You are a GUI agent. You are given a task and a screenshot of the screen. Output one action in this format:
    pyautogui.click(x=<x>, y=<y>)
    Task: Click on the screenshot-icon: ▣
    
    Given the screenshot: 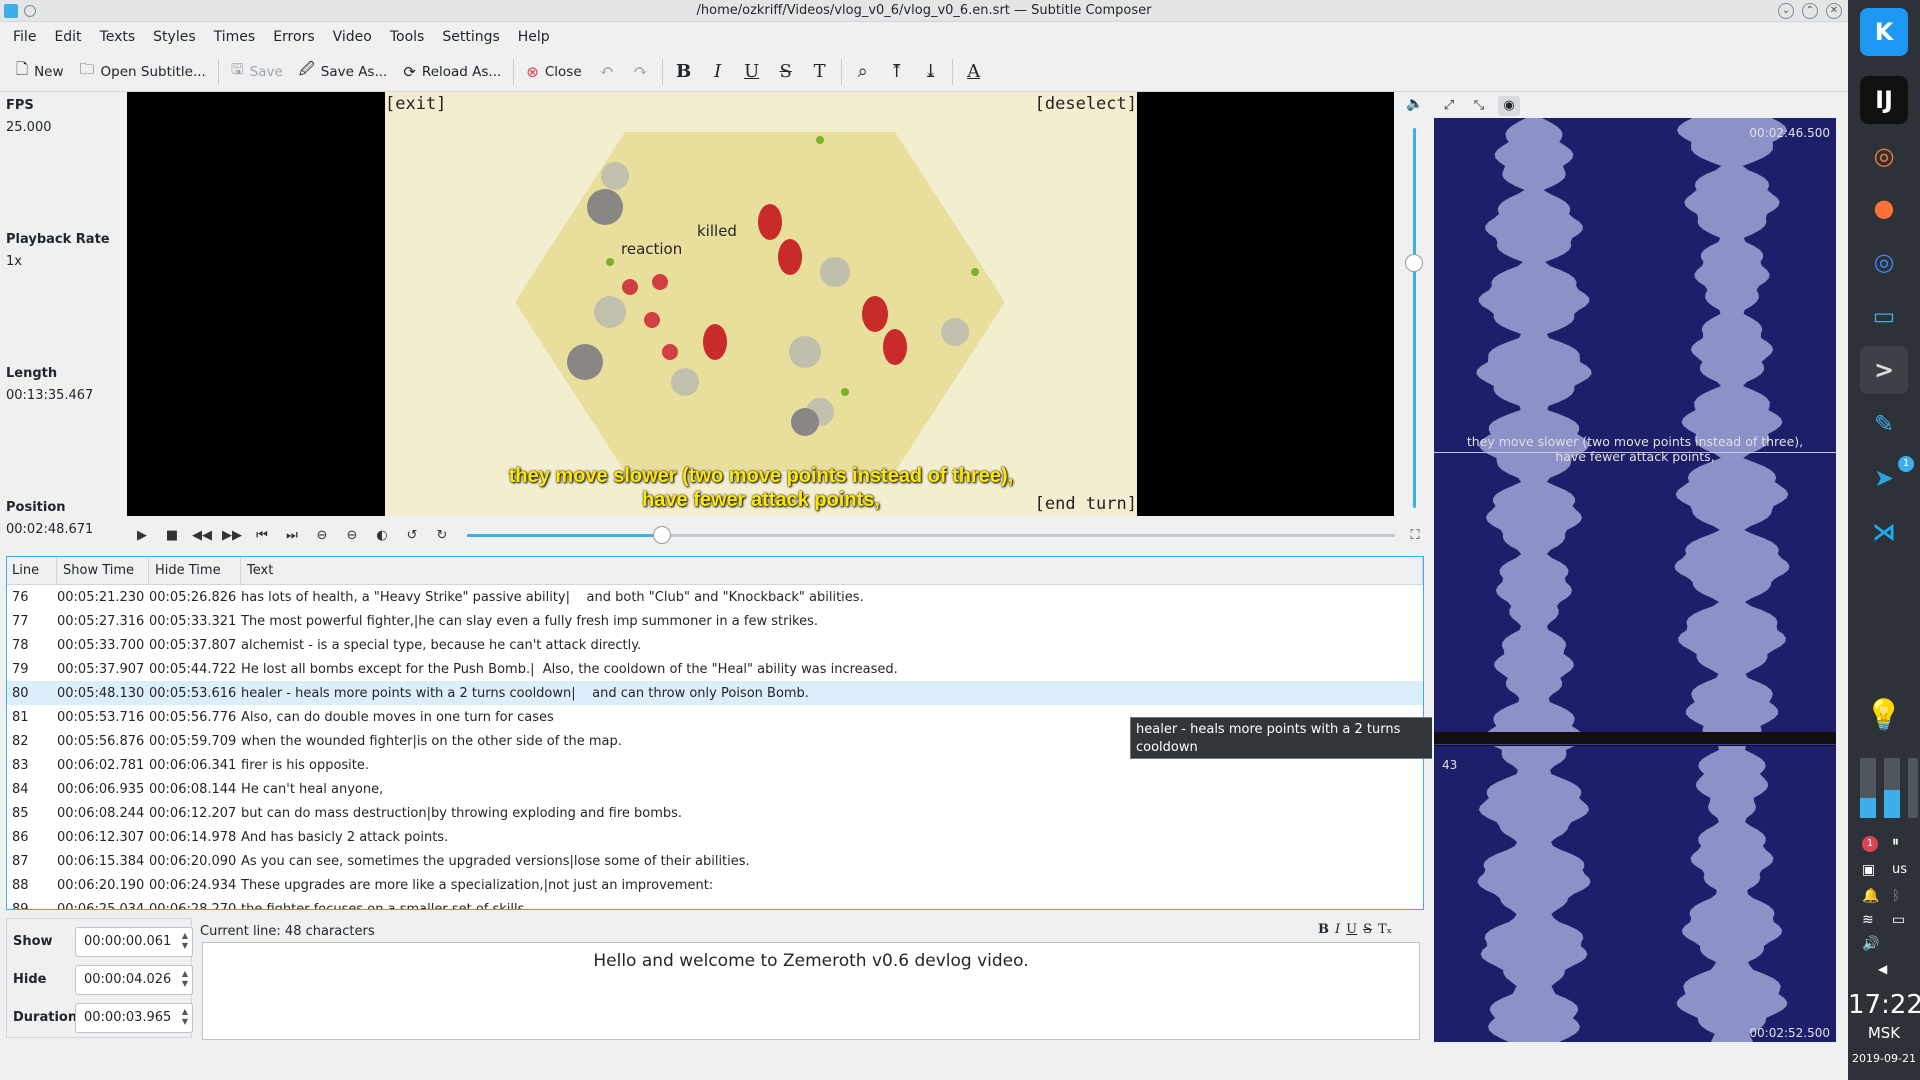 What is the action you would take?
    pyautogui.click(x=1868, y=870)
    